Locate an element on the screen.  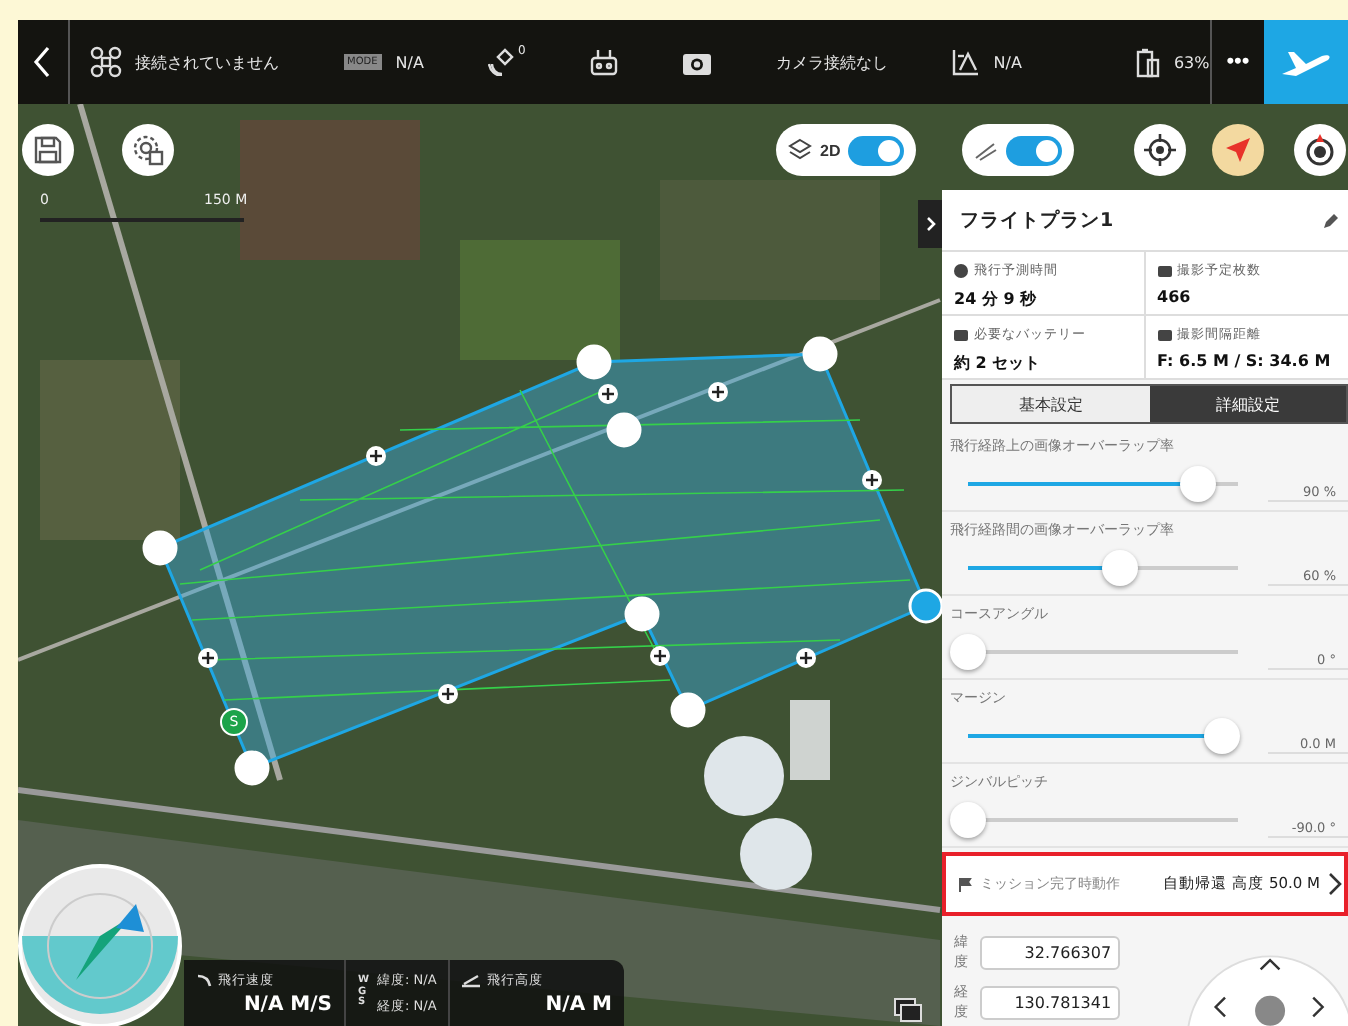
remote-controller-icon is located at coordinates (603, 62).